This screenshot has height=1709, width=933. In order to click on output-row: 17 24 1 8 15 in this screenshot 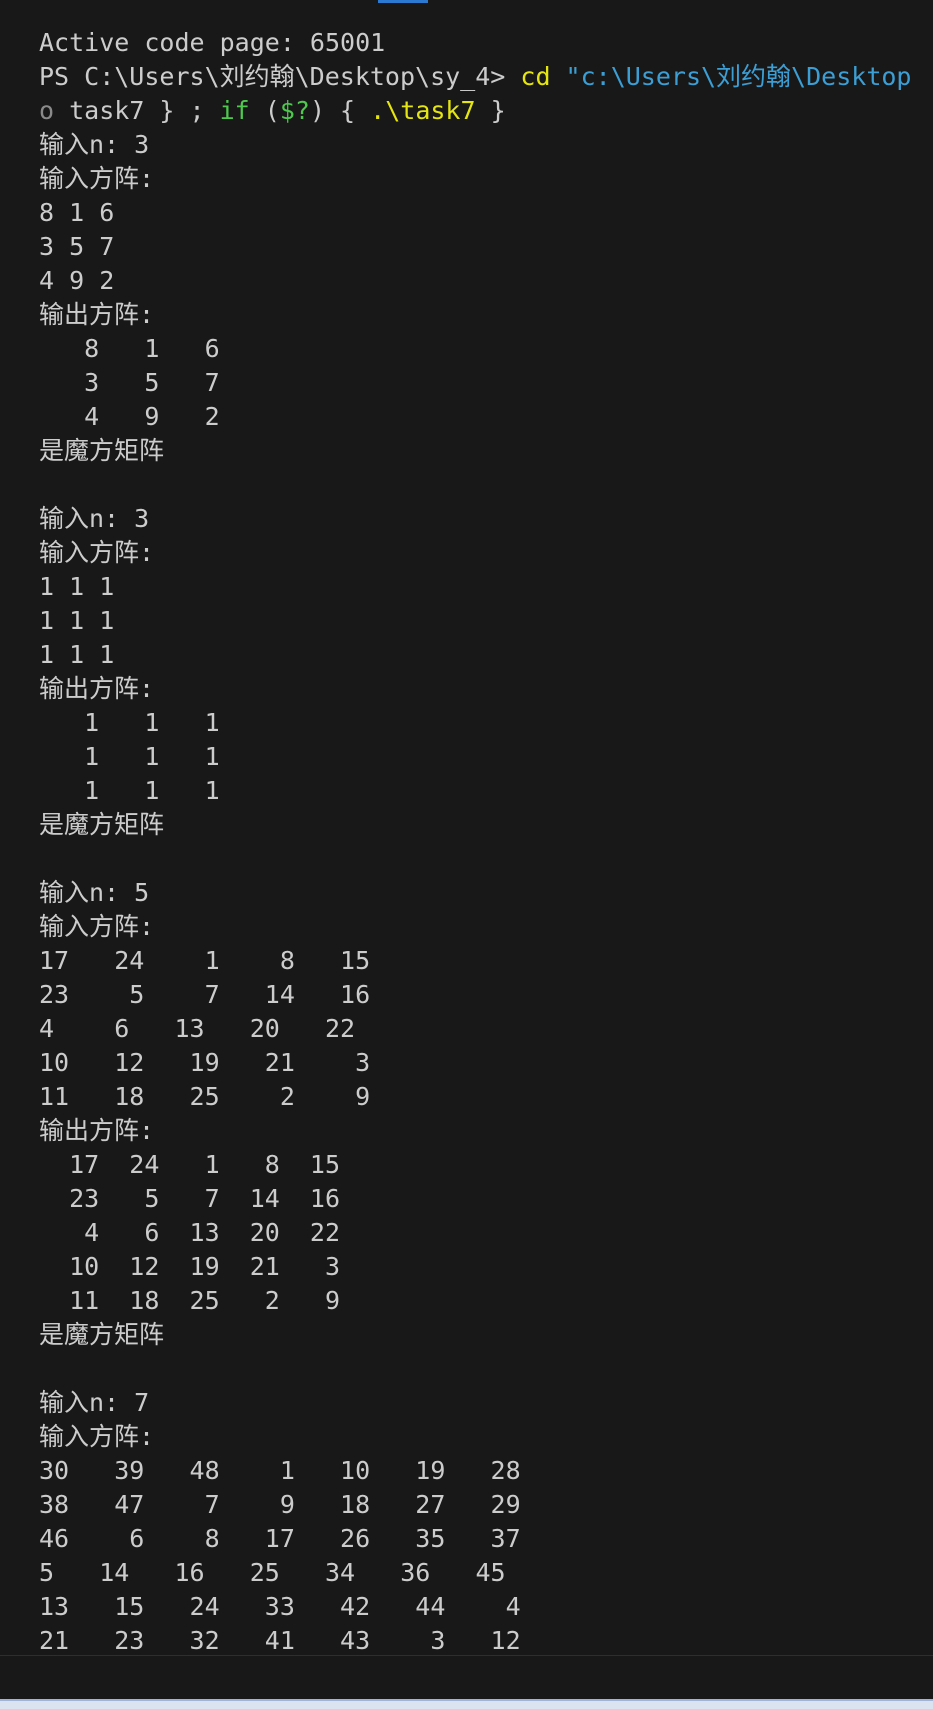, I will do `click(190, 1164)`.